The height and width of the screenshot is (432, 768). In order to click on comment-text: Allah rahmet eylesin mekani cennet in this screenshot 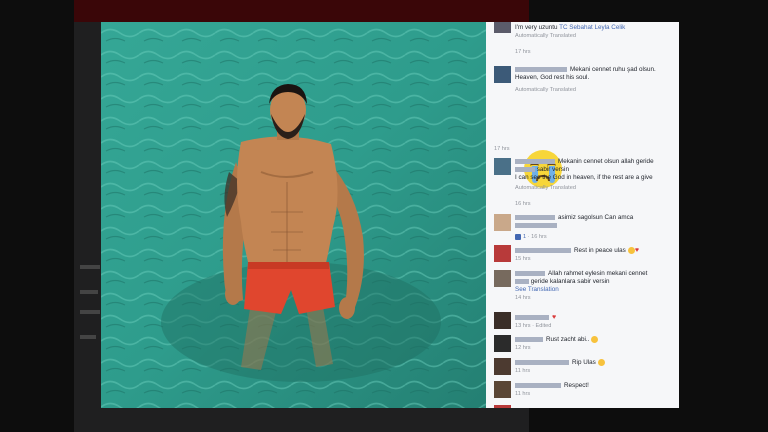, I will do `click(598, 273)`.